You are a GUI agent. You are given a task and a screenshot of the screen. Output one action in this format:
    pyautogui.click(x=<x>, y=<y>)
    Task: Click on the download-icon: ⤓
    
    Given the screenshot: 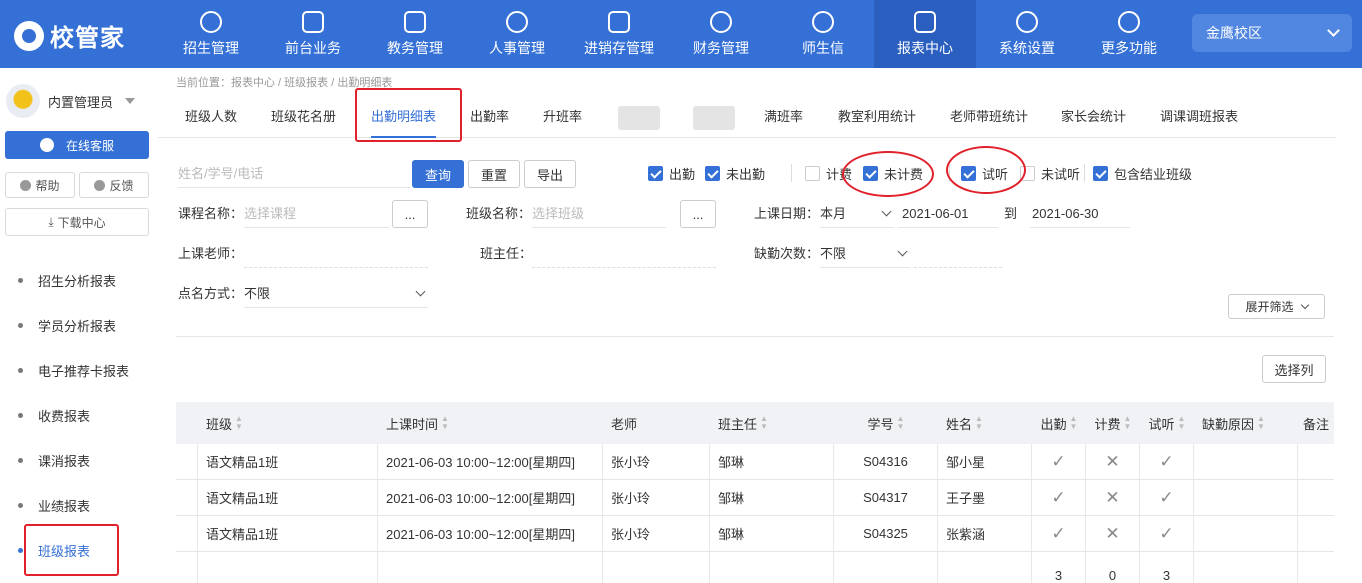 What is the action you would take?
    pyautogui.click(x=51, y=221)
    